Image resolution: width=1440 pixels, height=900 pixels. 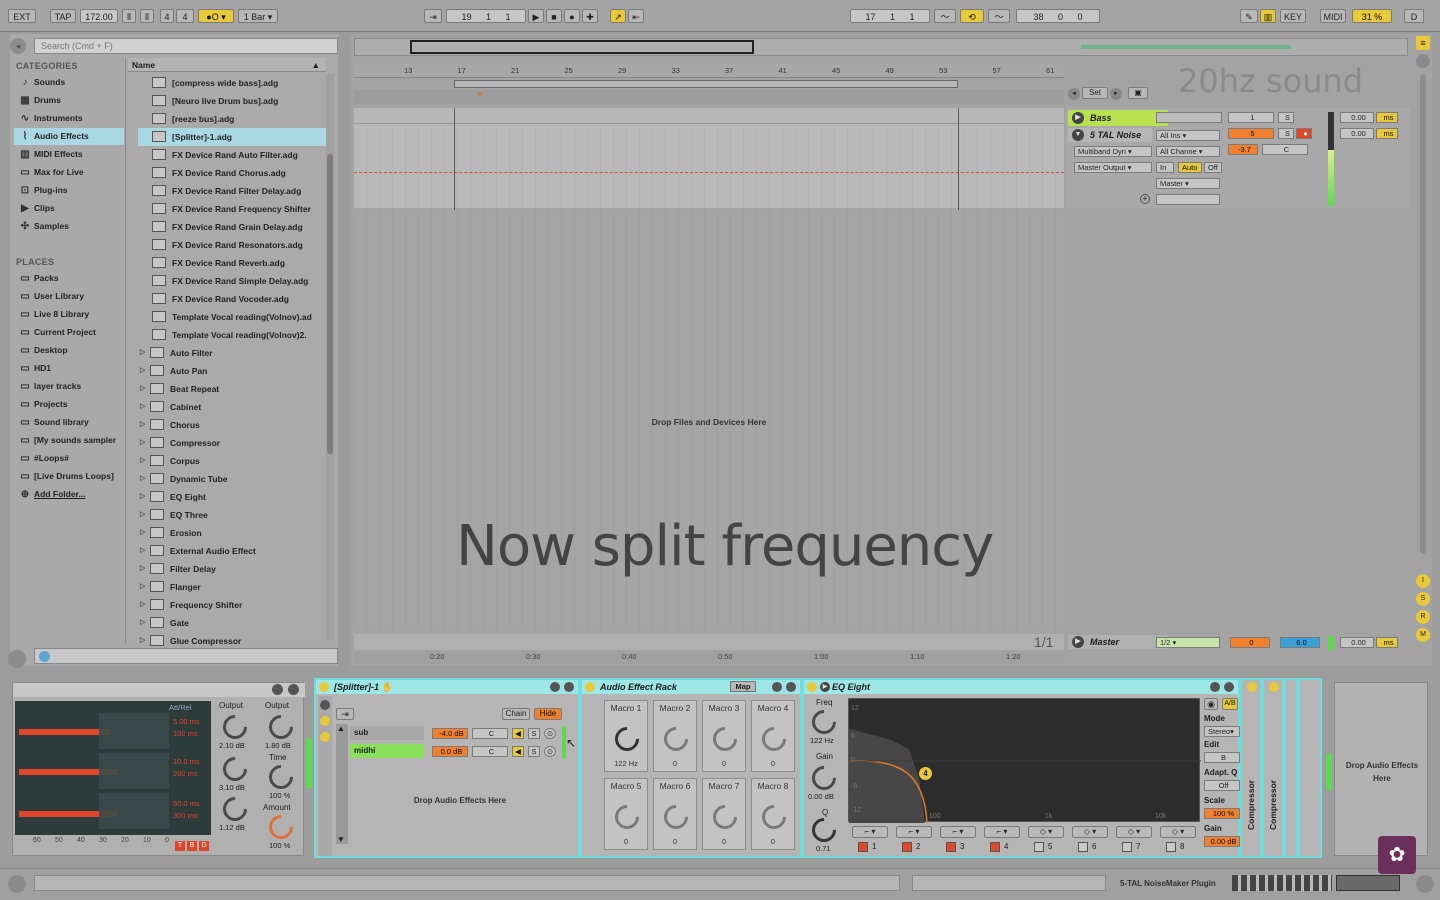 I want to click on low-attack-value: 50.0 ms, so click(x=186, y=803).